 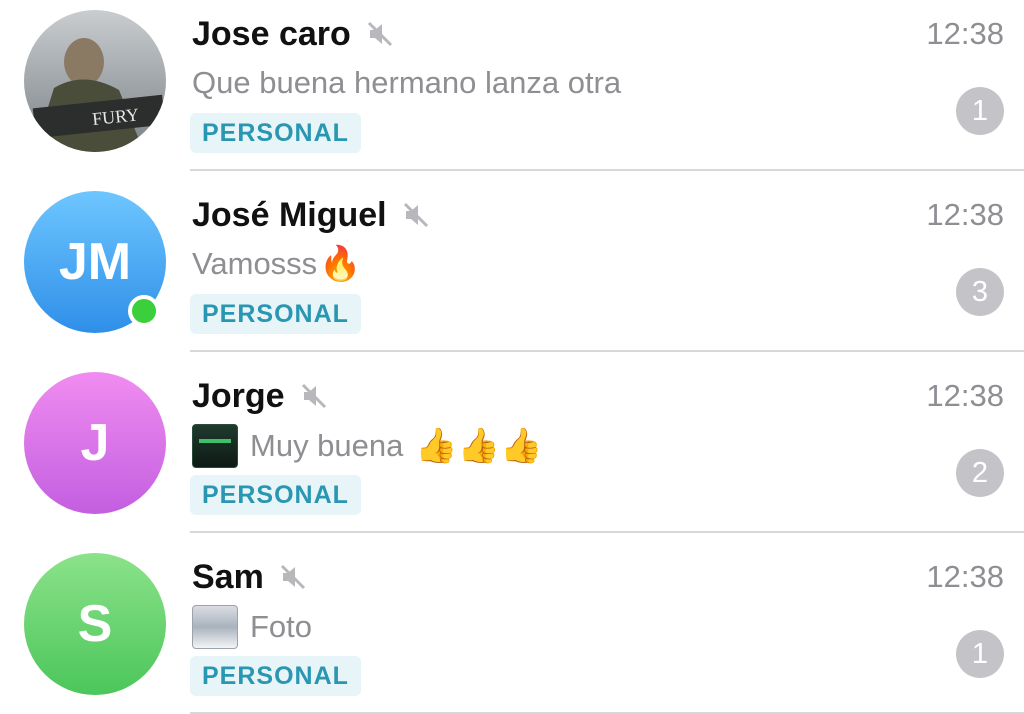 I want to click on chat-preview: Foto, so click(x=252, y=627).